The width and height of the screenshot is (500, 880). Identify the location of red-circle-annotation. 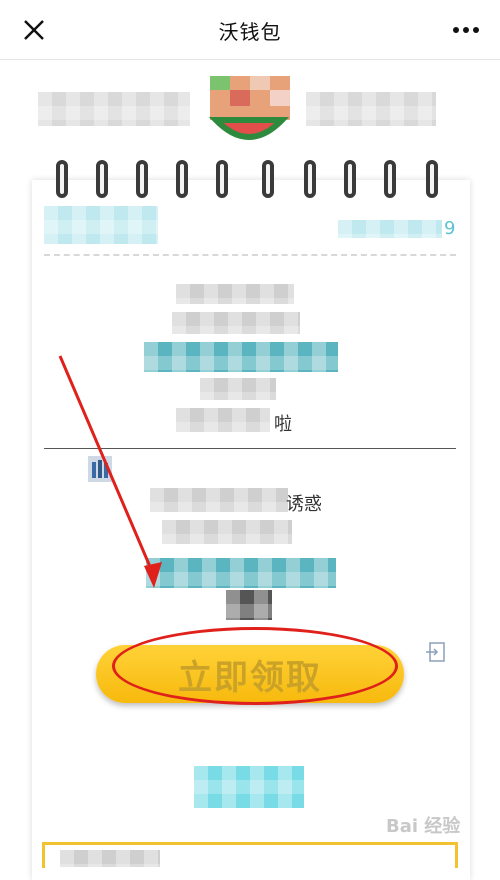
(255, 666).